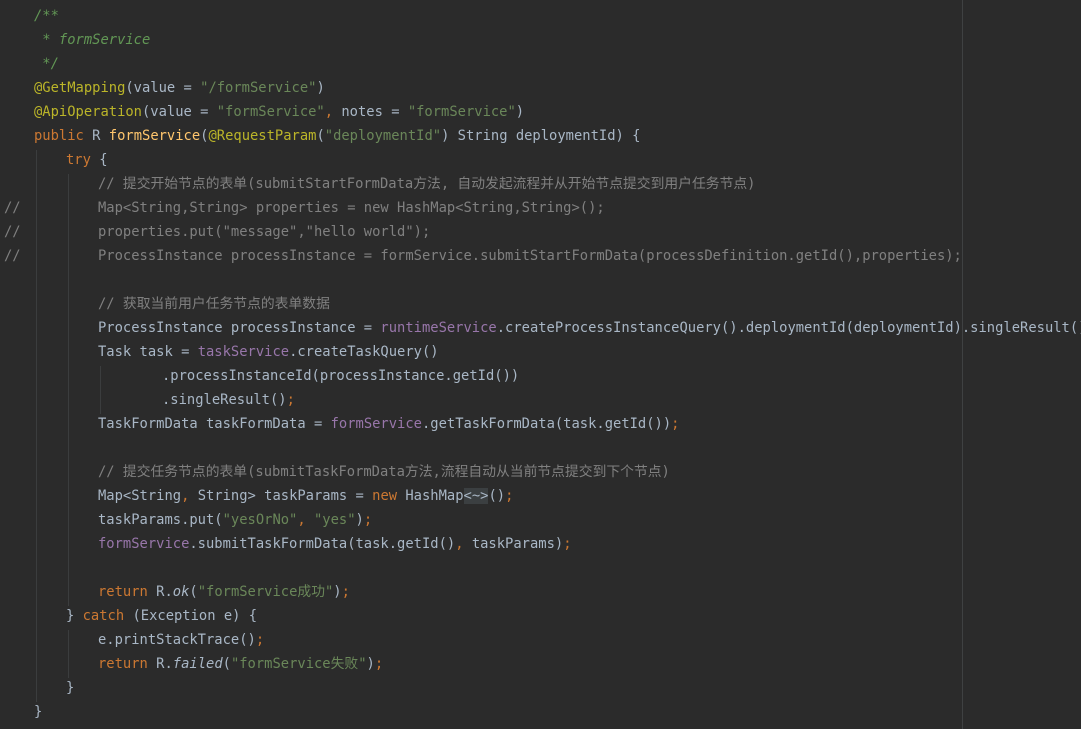 Image resolution: width=1081 pixels, height=729 pixels. I want to click on code-text: .singleResult();, so click(228, 400).